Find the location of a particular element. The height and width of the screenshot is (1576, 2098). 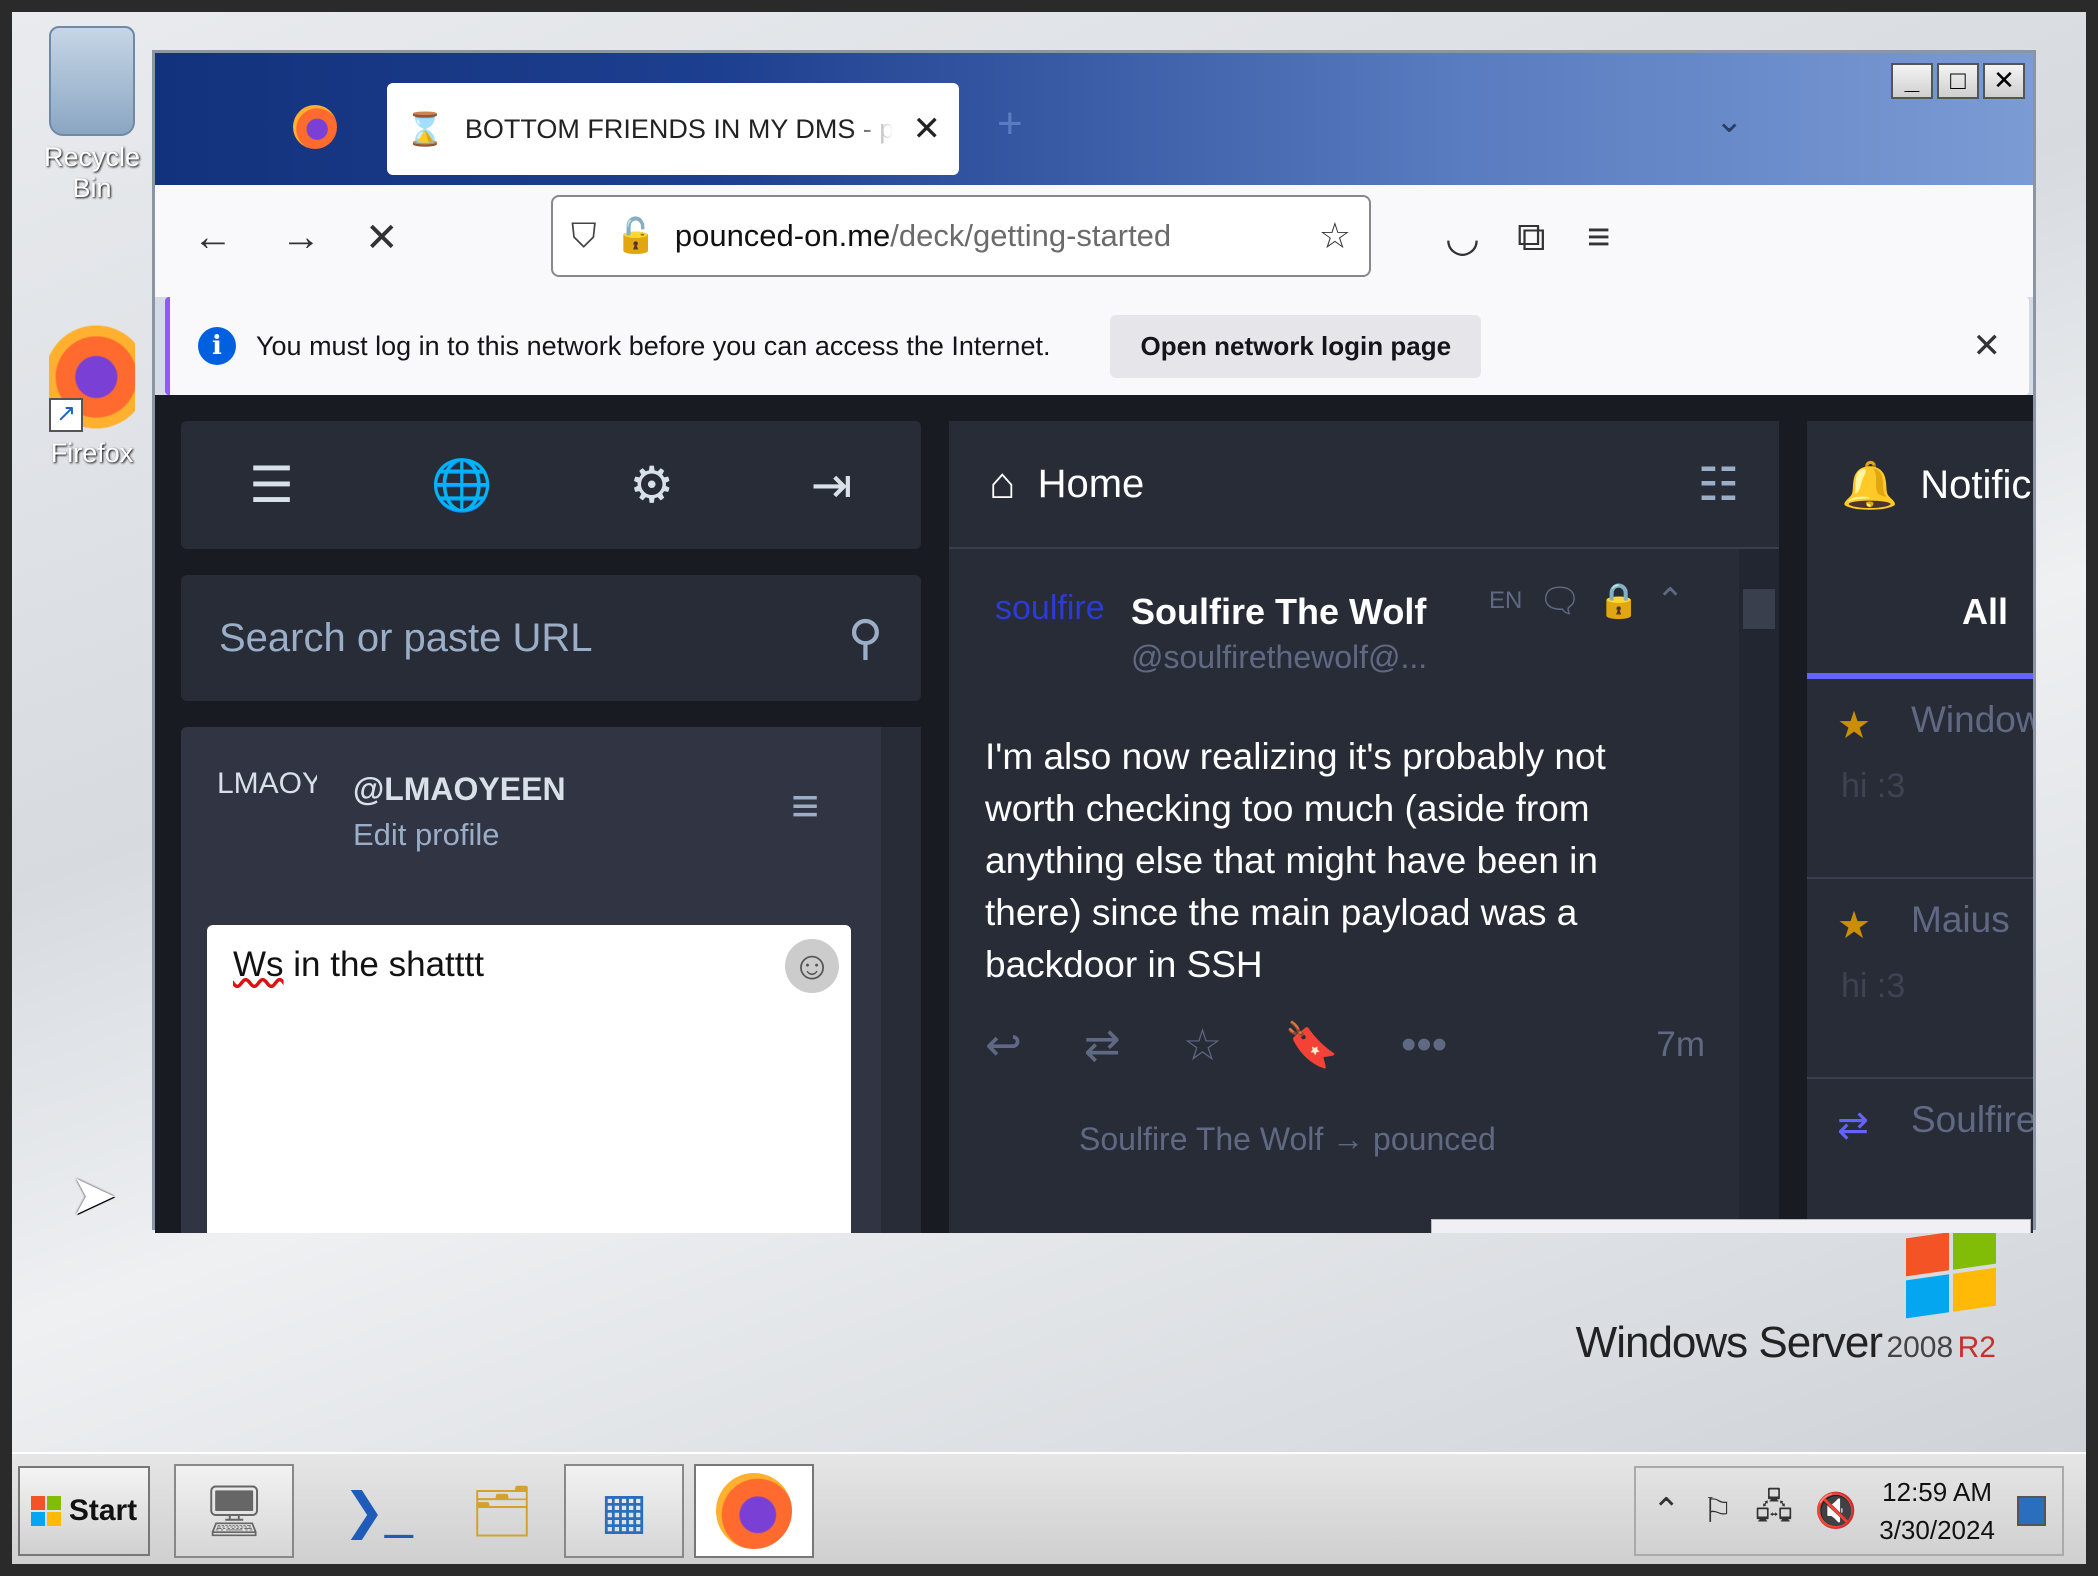

compose-scrollbar is located at coordinates (901, 980).